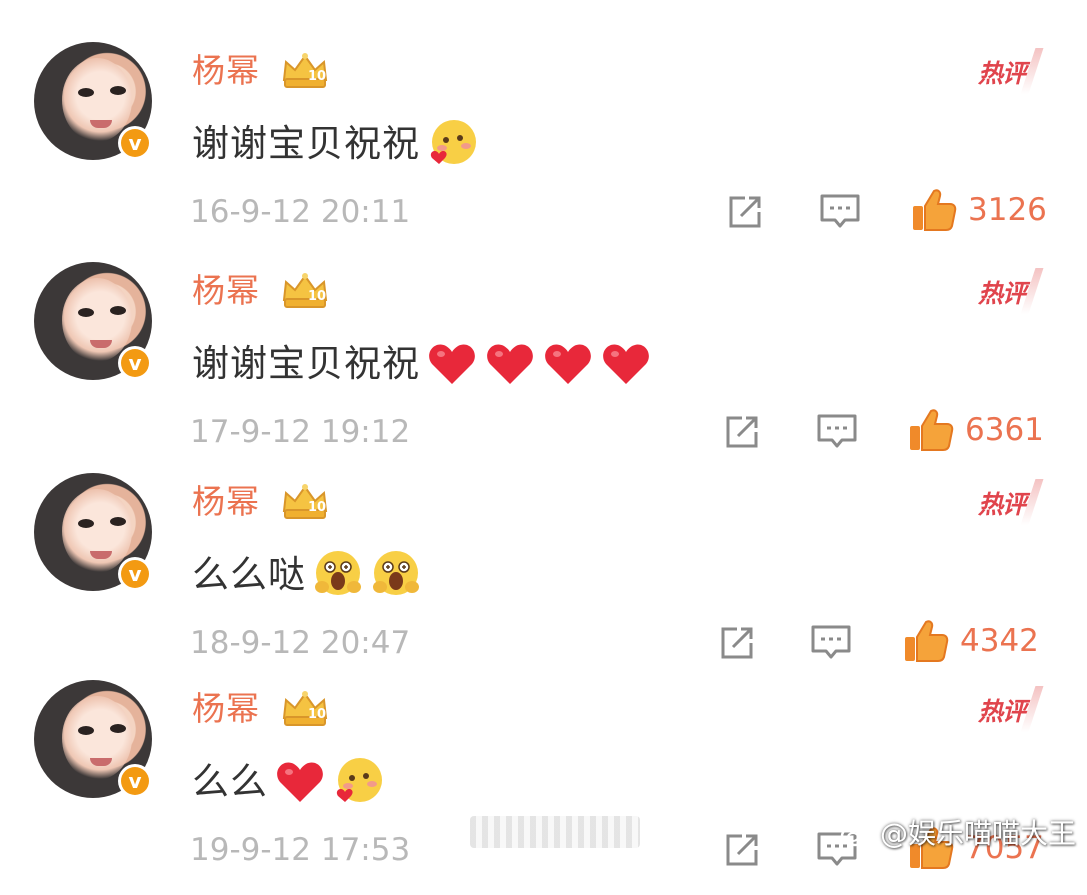 This screenshot has width=1087, height=895. What do you see at coordinates (999, 641) in the screenshot?
I see `like-count: 4342` at bounding box center [999, 641].